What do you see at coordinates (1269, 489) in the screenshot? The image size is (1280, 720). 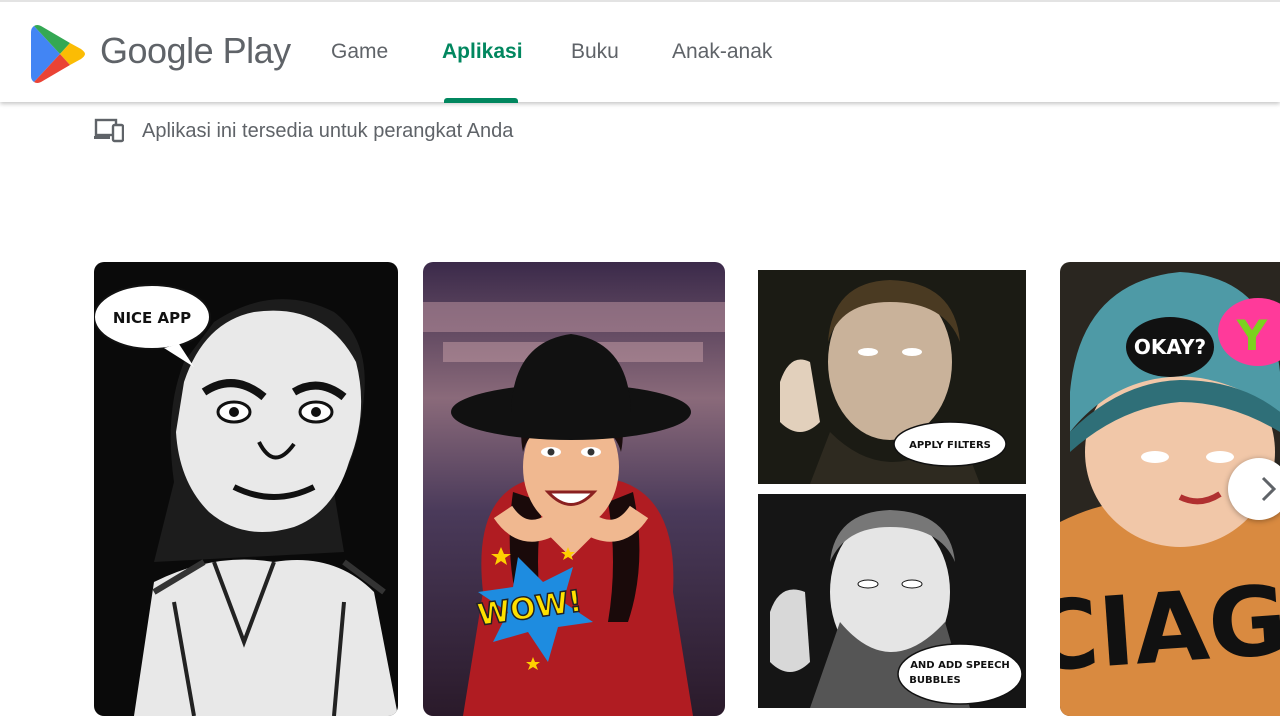 I see `chevron-right-icon` at bounding box center [1269, 489].